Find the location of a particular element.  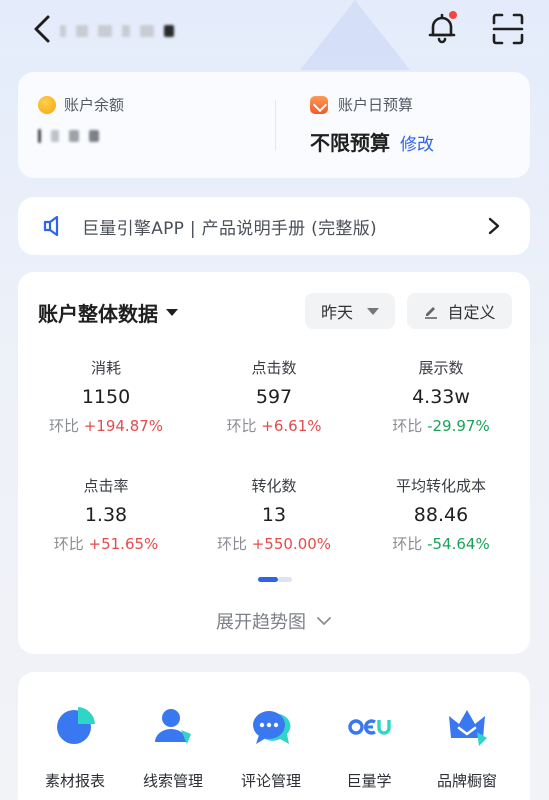

notification-dot is located at coordinates (453, 15).